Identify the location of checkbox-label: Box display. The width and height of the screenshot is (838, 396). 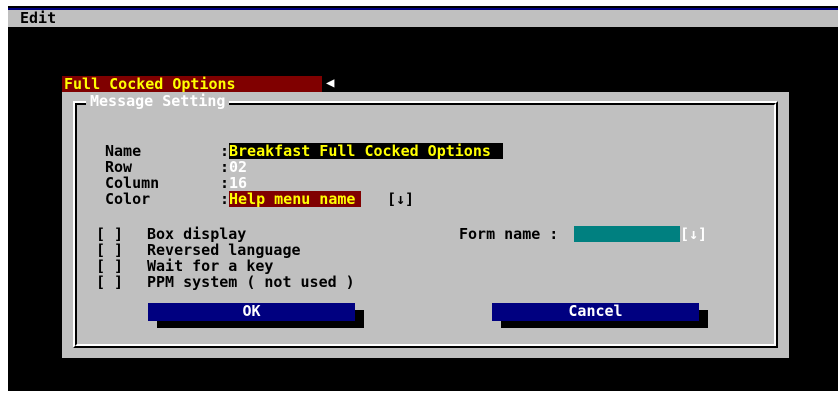
(197, 234).